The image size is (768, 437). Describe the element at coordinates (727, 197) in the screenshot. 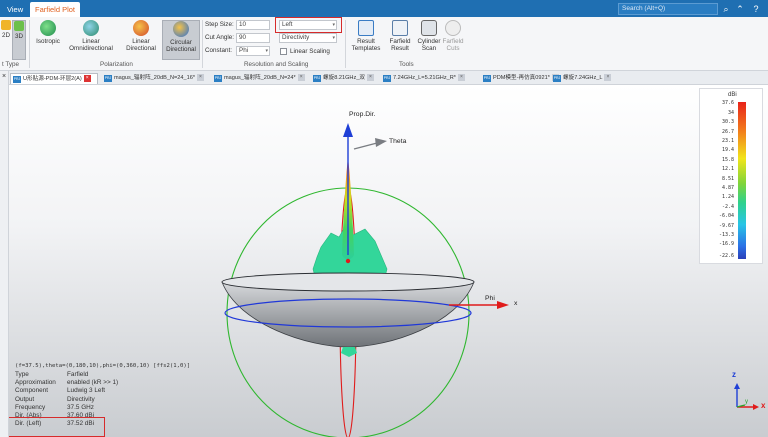

I see `colorbar-tick: 1.24` at that location.